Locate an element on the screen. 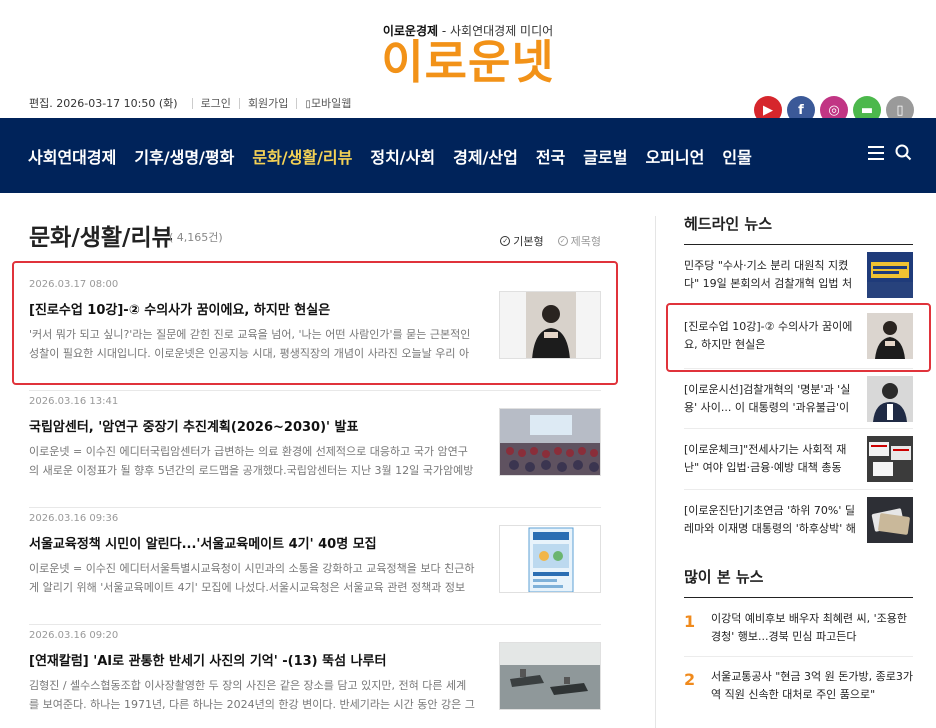  nav-item: 전국 is located at coordinates (550, 156).